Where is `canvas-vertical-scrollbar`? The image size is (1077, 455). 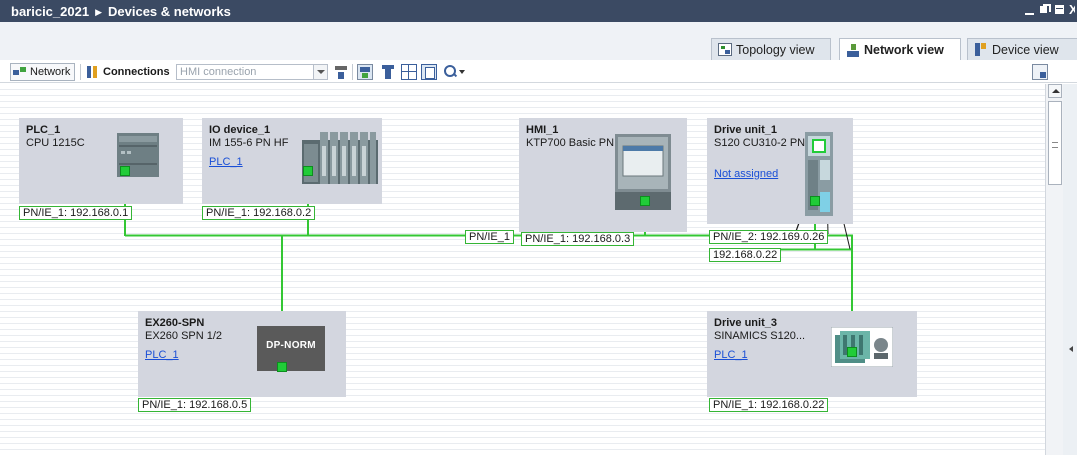 canvas-vertical-scrollbar is located at coordinates (1054, 269).